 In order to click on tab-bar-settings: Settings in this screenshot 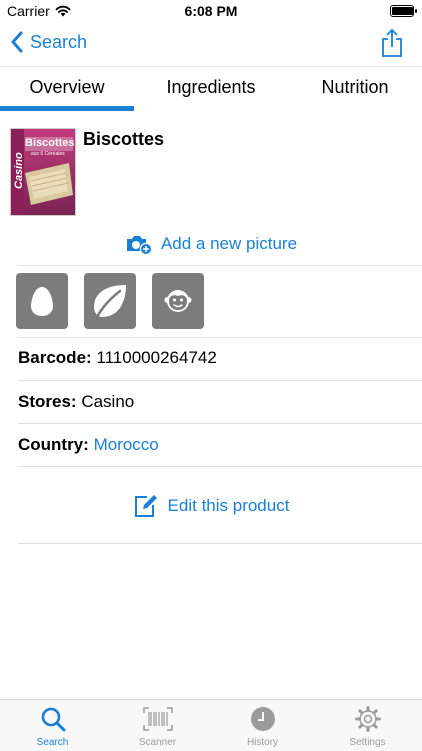, I will do `click(367, 725)`.